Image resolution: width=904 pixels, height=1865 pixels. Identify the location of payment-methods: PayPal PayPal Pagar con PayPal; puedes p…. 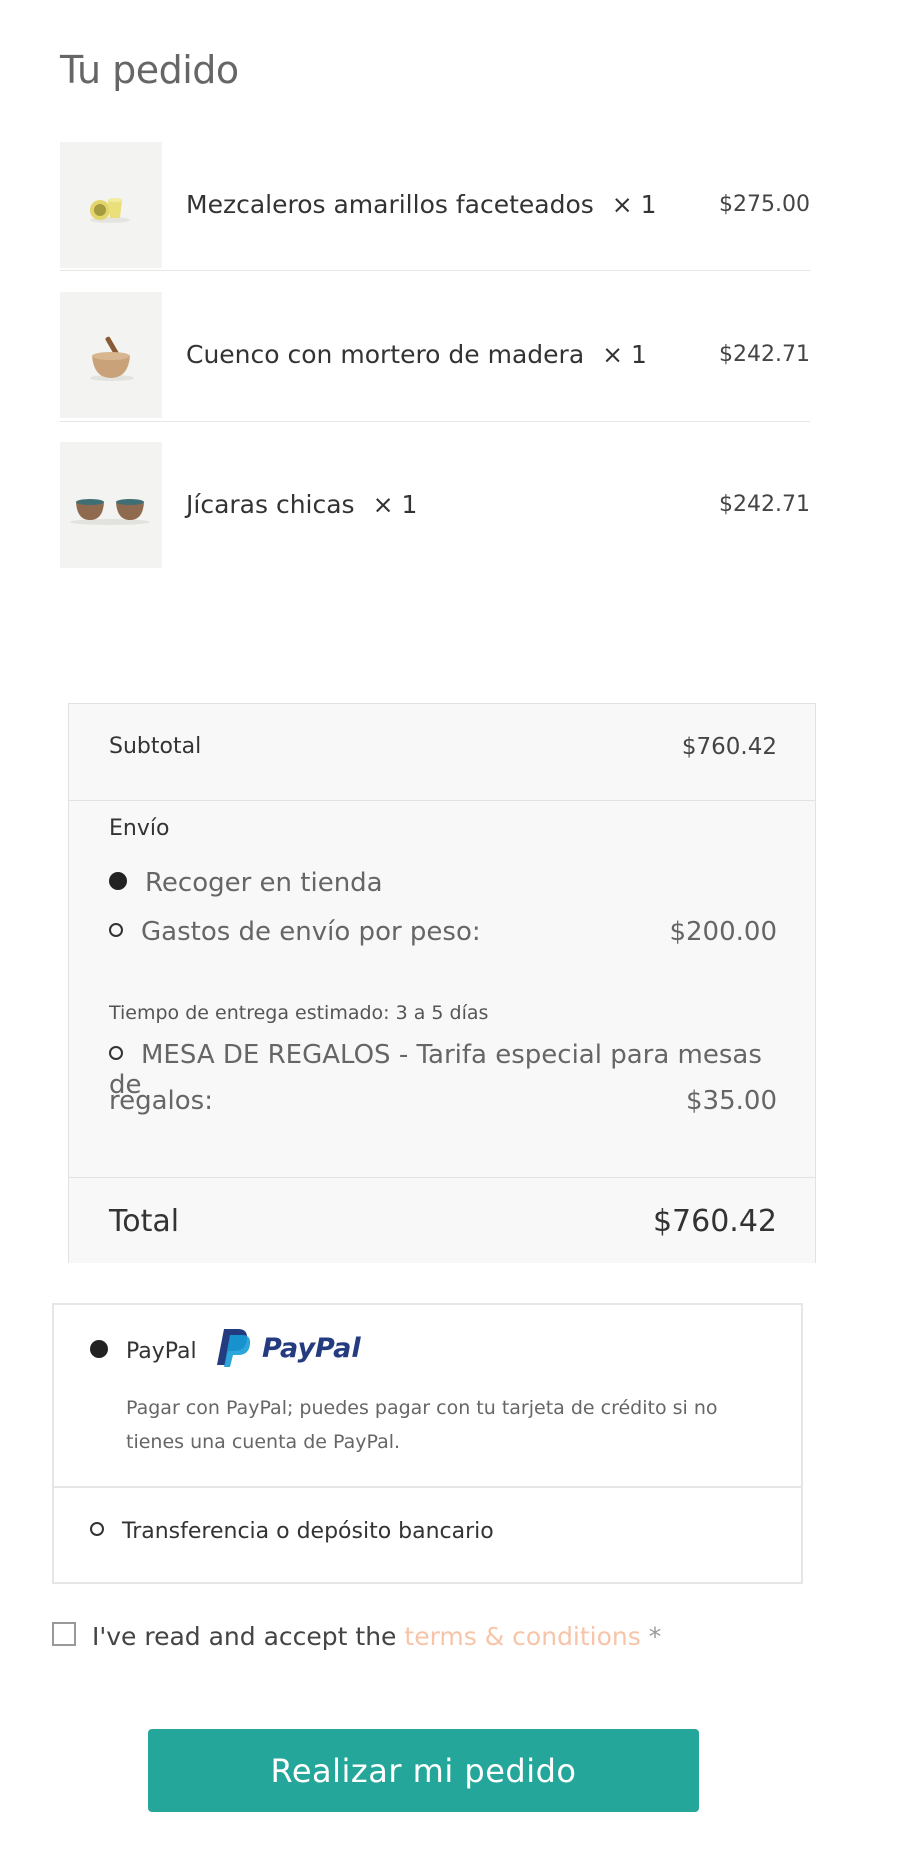
(427, 1443).